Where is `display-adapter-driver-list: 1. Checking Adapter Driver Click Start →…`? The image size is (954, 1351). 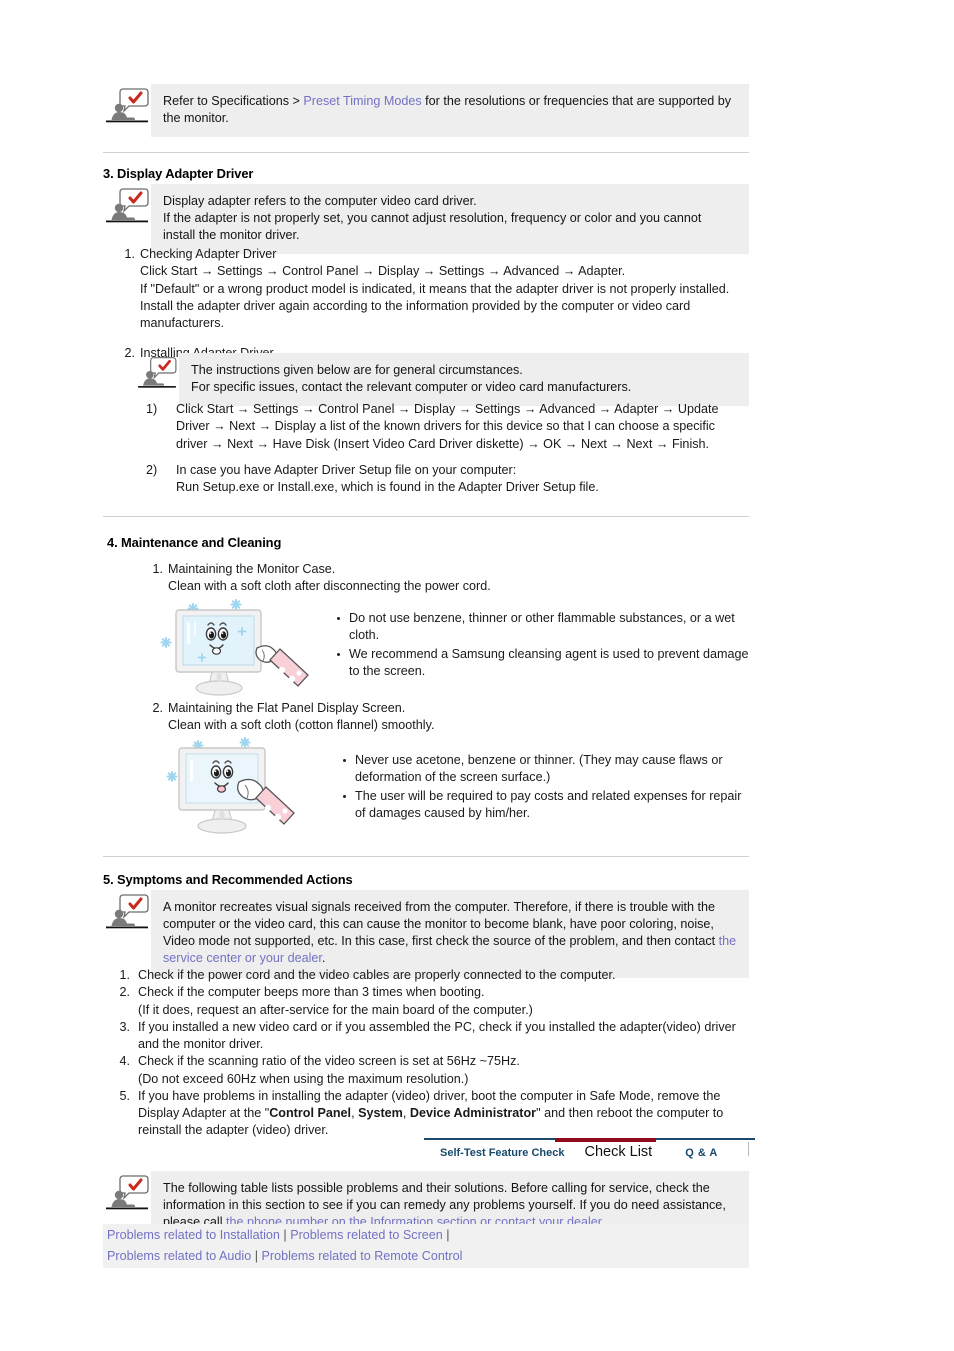 display-adapter-driver-list: 1. Checking Adapter Driver Click Start →… is located at coordinates (426, 304).